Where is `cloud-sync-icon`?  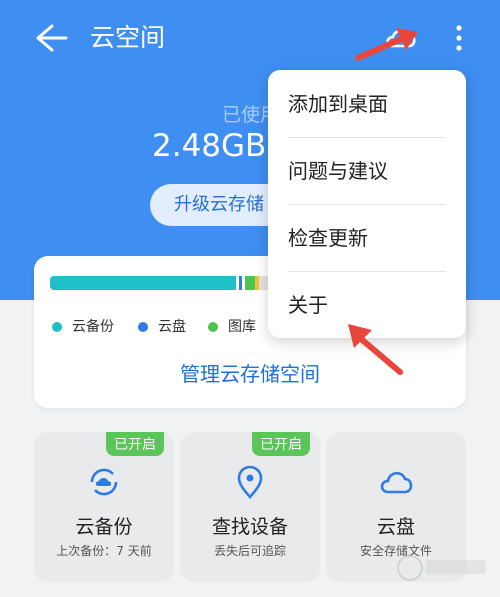
cloud-sync-icon is located at coordinates (401, 39).